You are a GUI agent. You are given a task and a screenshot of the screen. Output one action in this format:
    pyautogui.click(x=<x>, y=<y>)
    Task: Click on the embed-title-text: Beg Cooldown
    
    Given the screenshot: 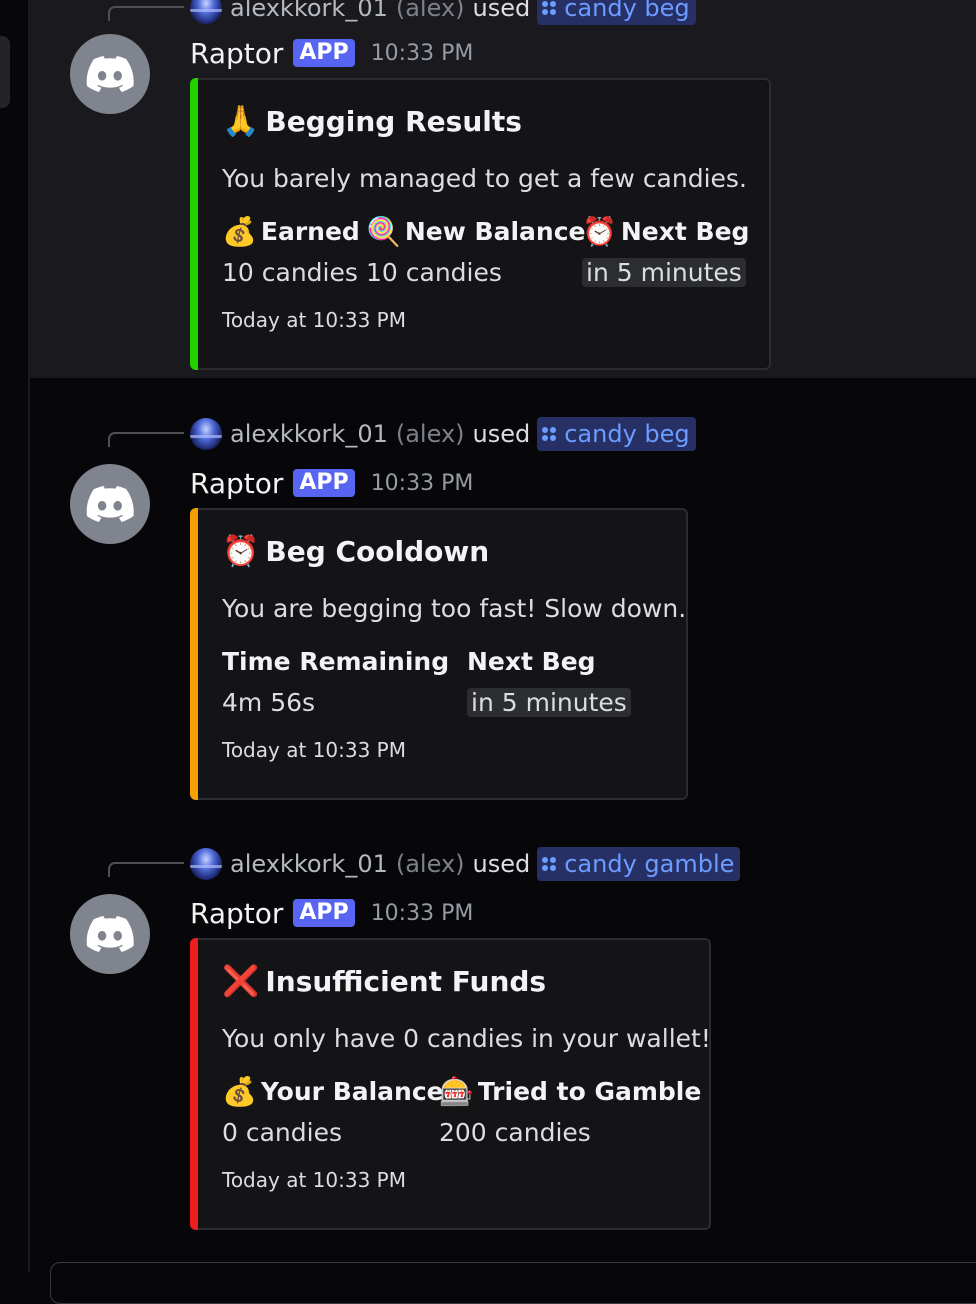 What is the action you would take?
    pyautogui.click(x=377, y=551)
    